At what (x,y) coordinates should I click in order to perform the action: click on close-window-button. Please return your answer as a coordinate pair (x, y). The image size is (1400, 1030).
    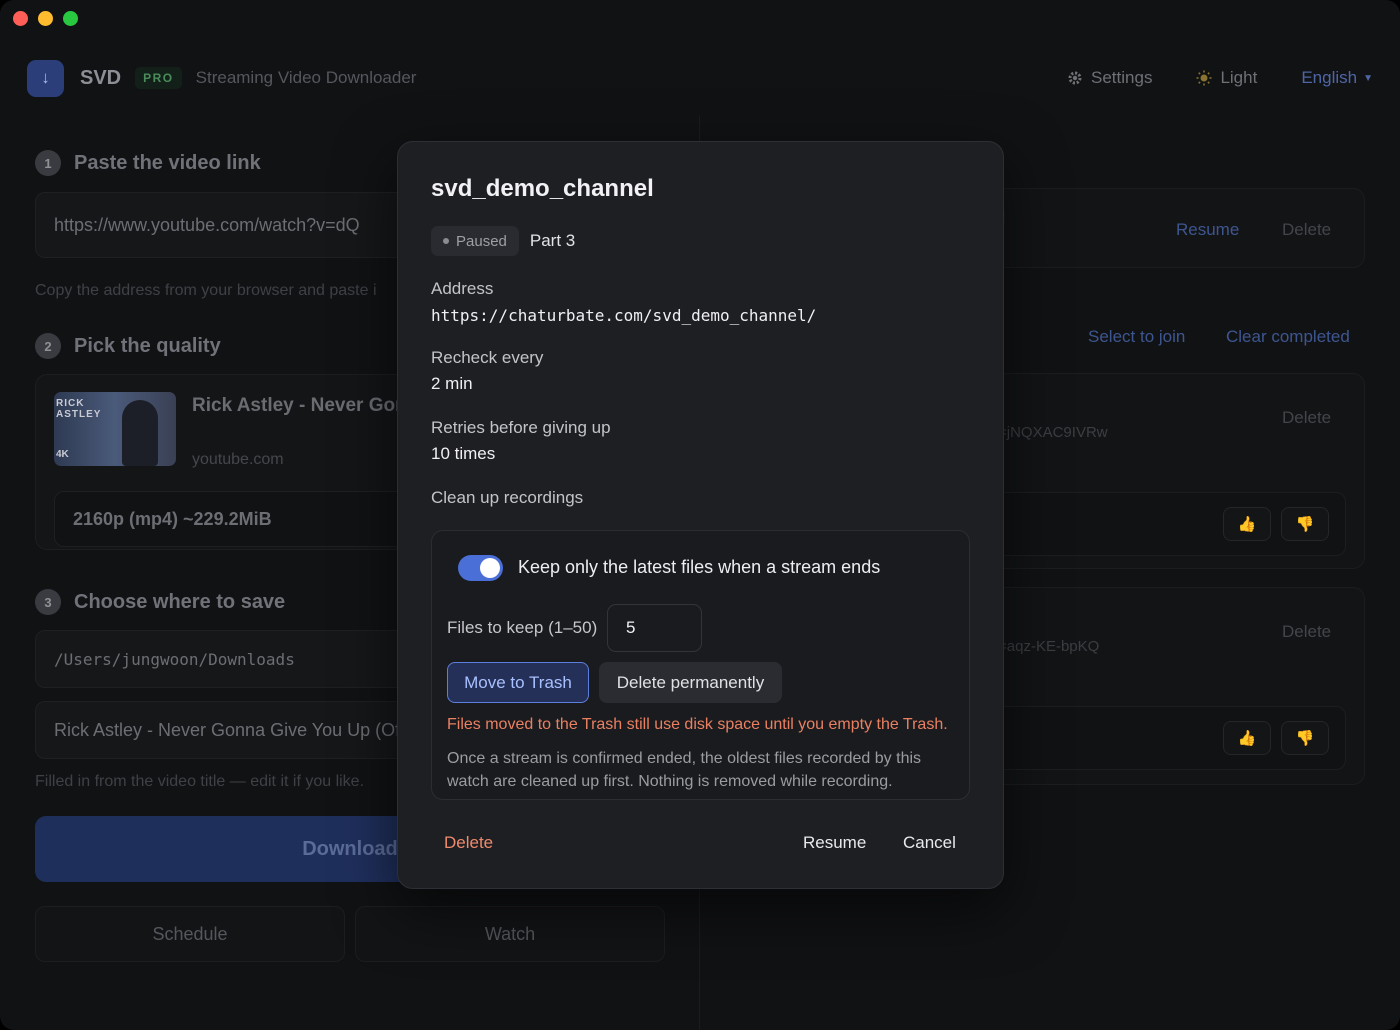
    Looking at the image, I should click on (20, 18).